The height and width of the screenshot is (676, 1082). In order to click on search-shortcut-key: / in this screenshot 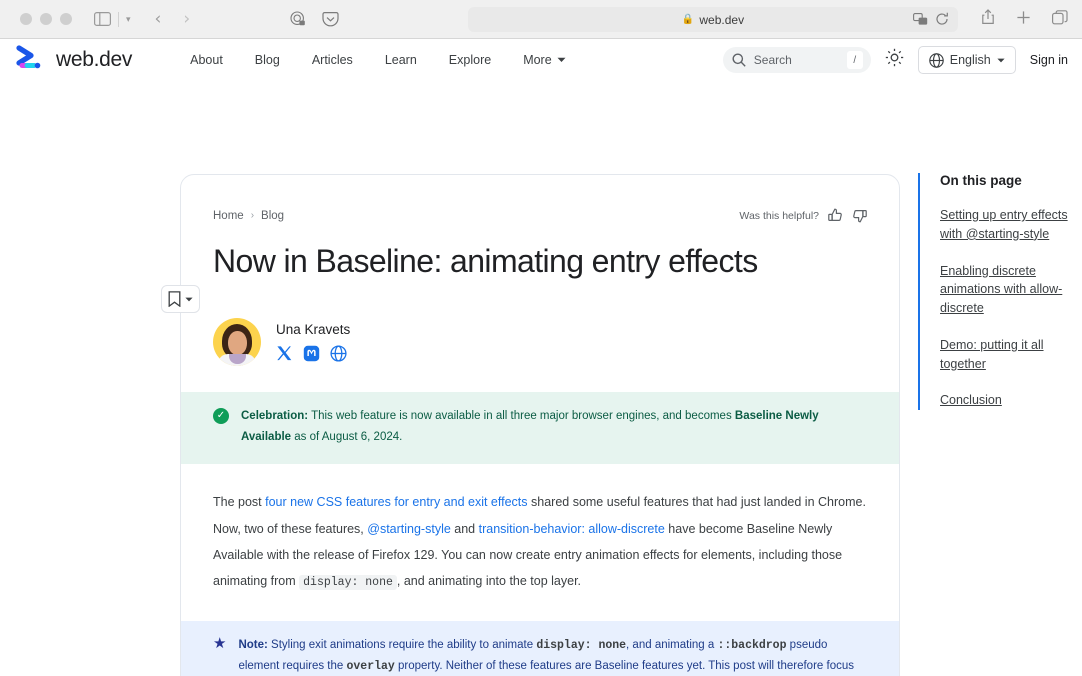, I will do `click(854, 60)`.